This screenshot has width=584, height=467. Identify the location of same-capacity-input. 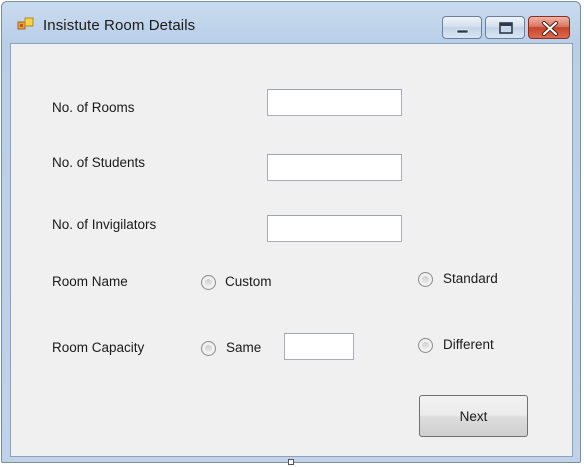
(319, 346).